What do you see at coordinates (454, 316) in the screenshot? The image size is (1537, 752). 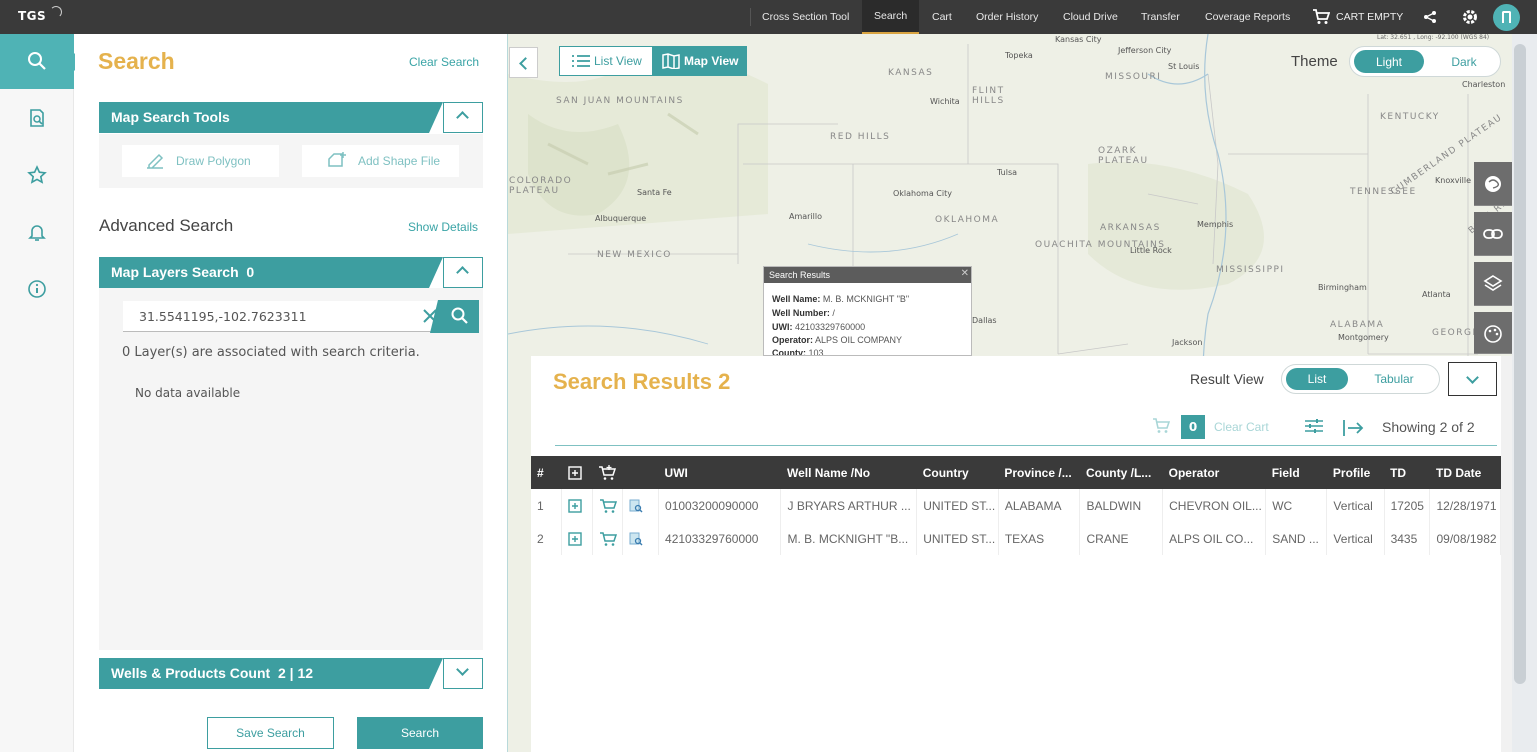 I see `layer-search-button` at bounding box center [454, 316].